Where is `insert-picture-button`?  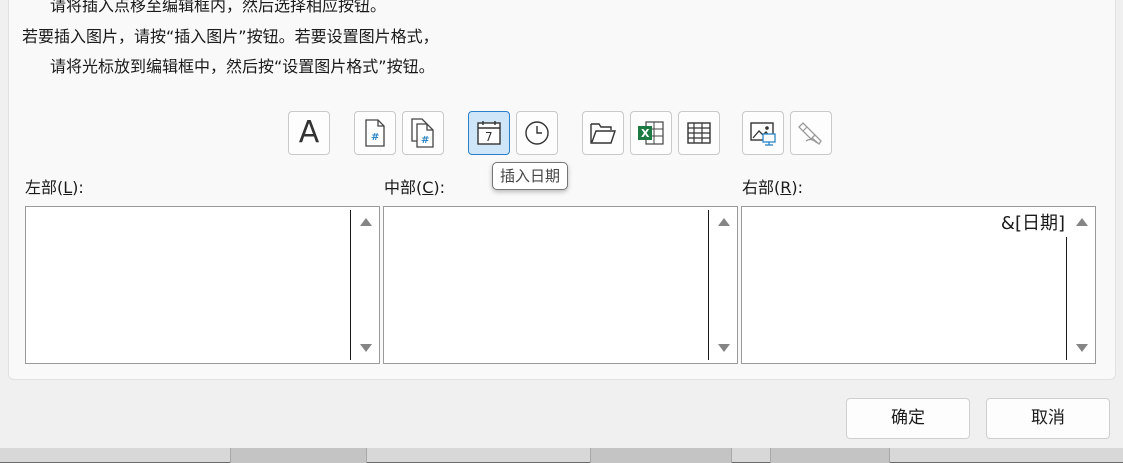 insert-picture-button is located at coordinates (763, 133).